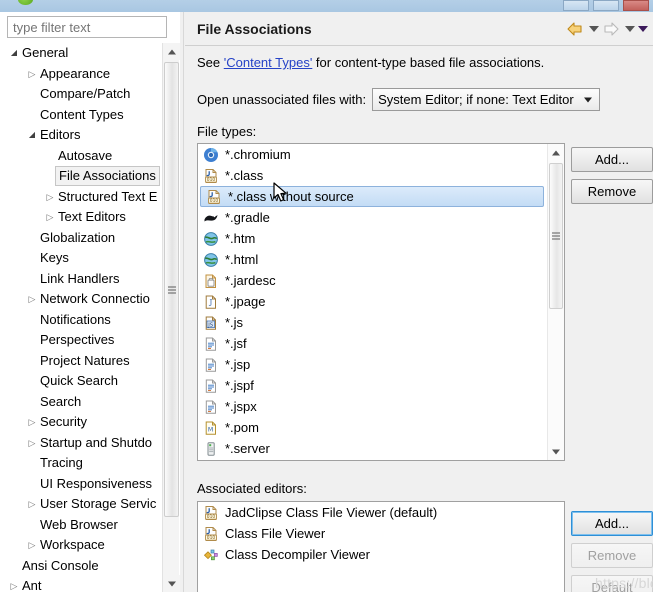  I want to click on sidebar-item-link-handlers: Link Handlers, so click(81, 279).